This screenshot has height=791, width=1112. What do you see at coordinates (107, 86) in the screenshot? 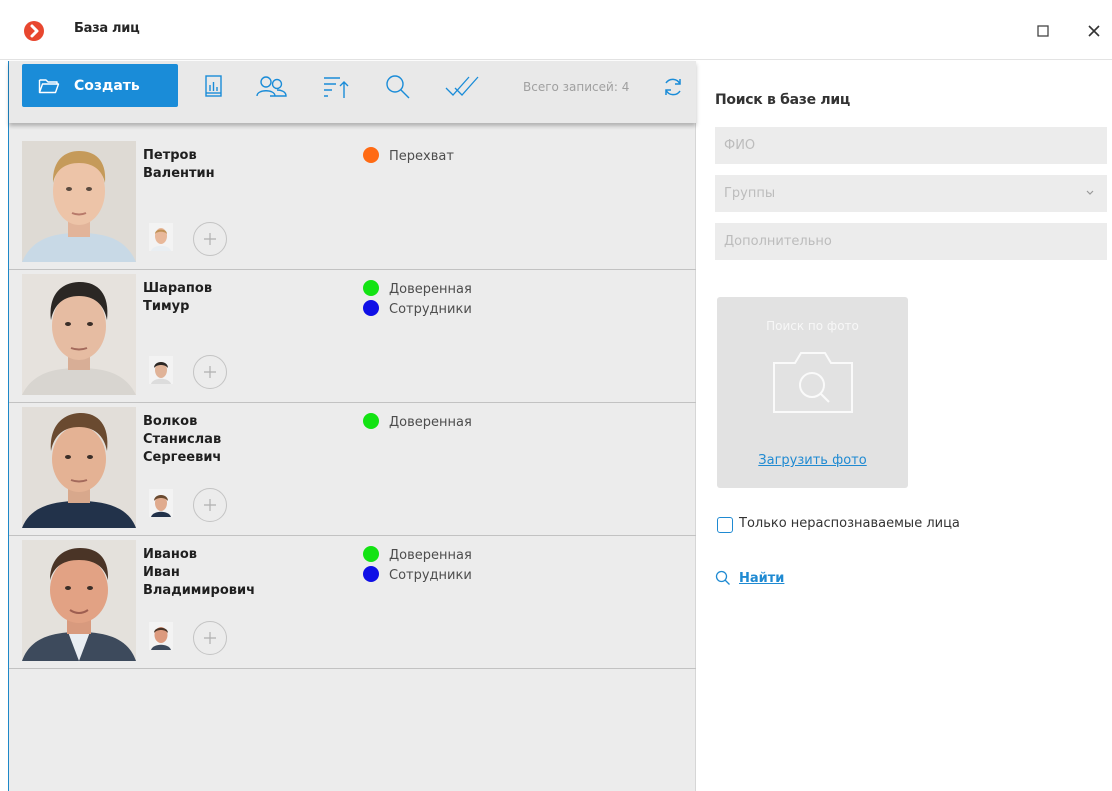
I see `create-button-label: Создать` at bounding box center [107, 86].